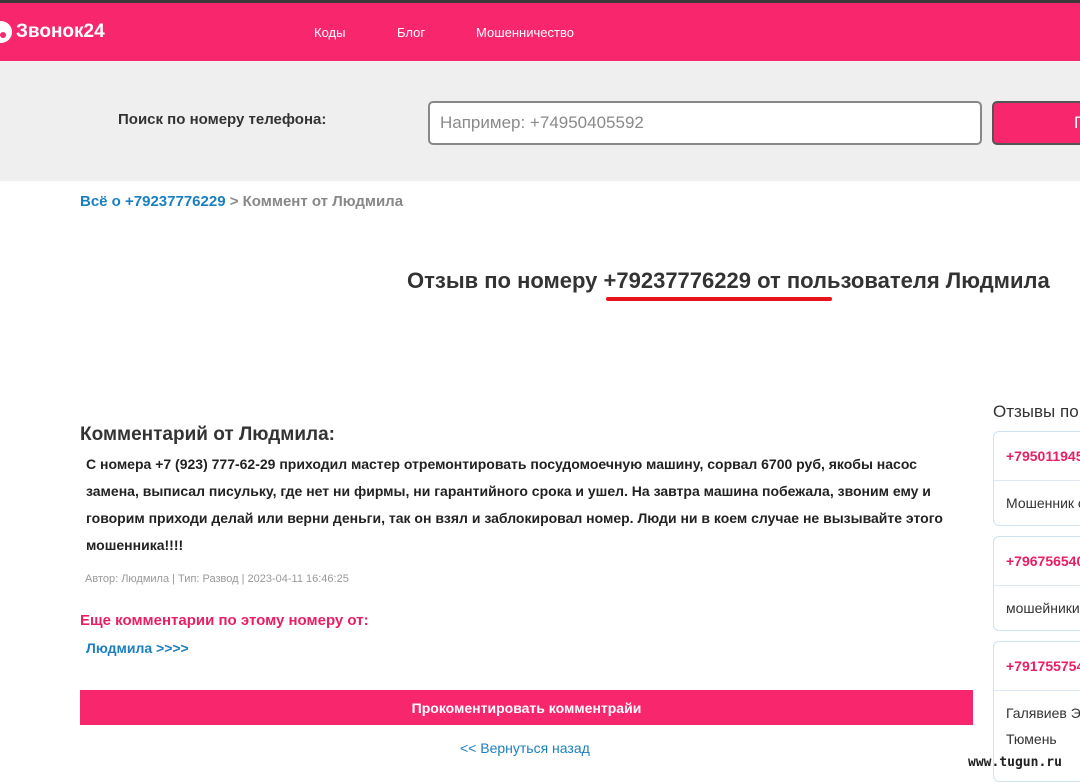 The image size is (1080, 782). I want to click on site-logo: Звонок24, so click(52, 32).